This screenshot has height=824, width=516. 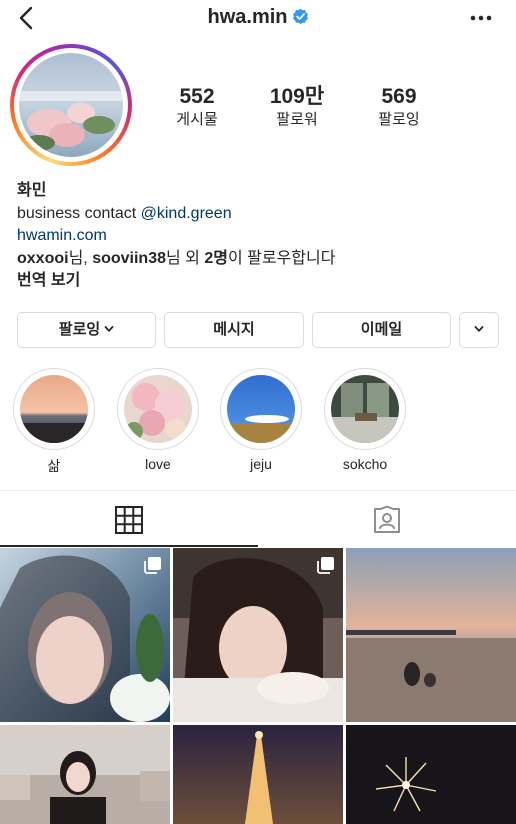 I want to click on avatar, so click(x=71, y=105).